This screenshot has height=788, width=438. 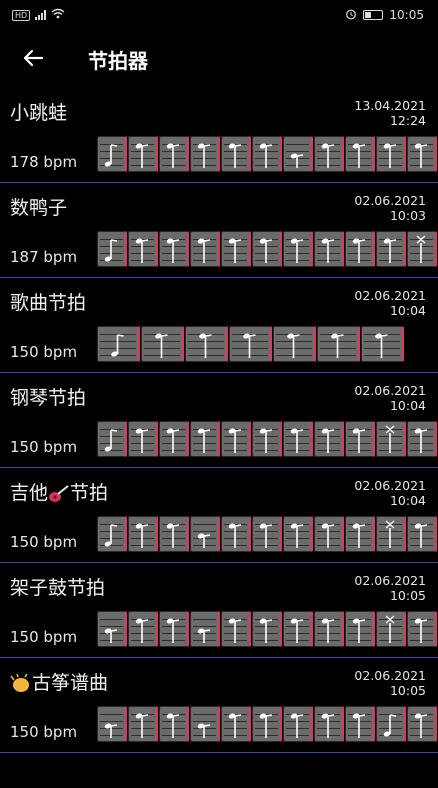 What do you see at coordinates (219, 420) in the screenshot?
I see `preset-item: 钢琴节拍 02.06.2021 10:04 150 bpm` at bounding box center [219, 420].